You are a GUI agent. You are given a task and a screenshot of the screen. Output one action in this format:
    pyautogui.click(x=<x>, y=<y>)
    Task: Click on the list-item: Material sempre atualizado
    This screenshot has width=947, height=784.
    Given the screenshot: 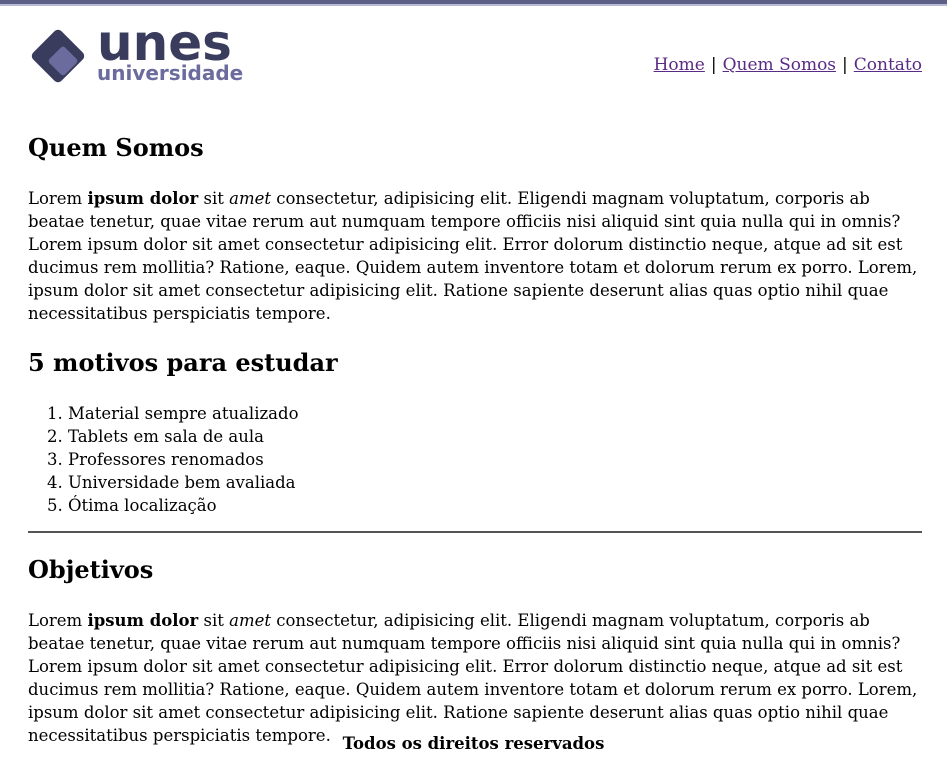 What is the action you would take?
    pyautogui.click(x=495, y=413)
    